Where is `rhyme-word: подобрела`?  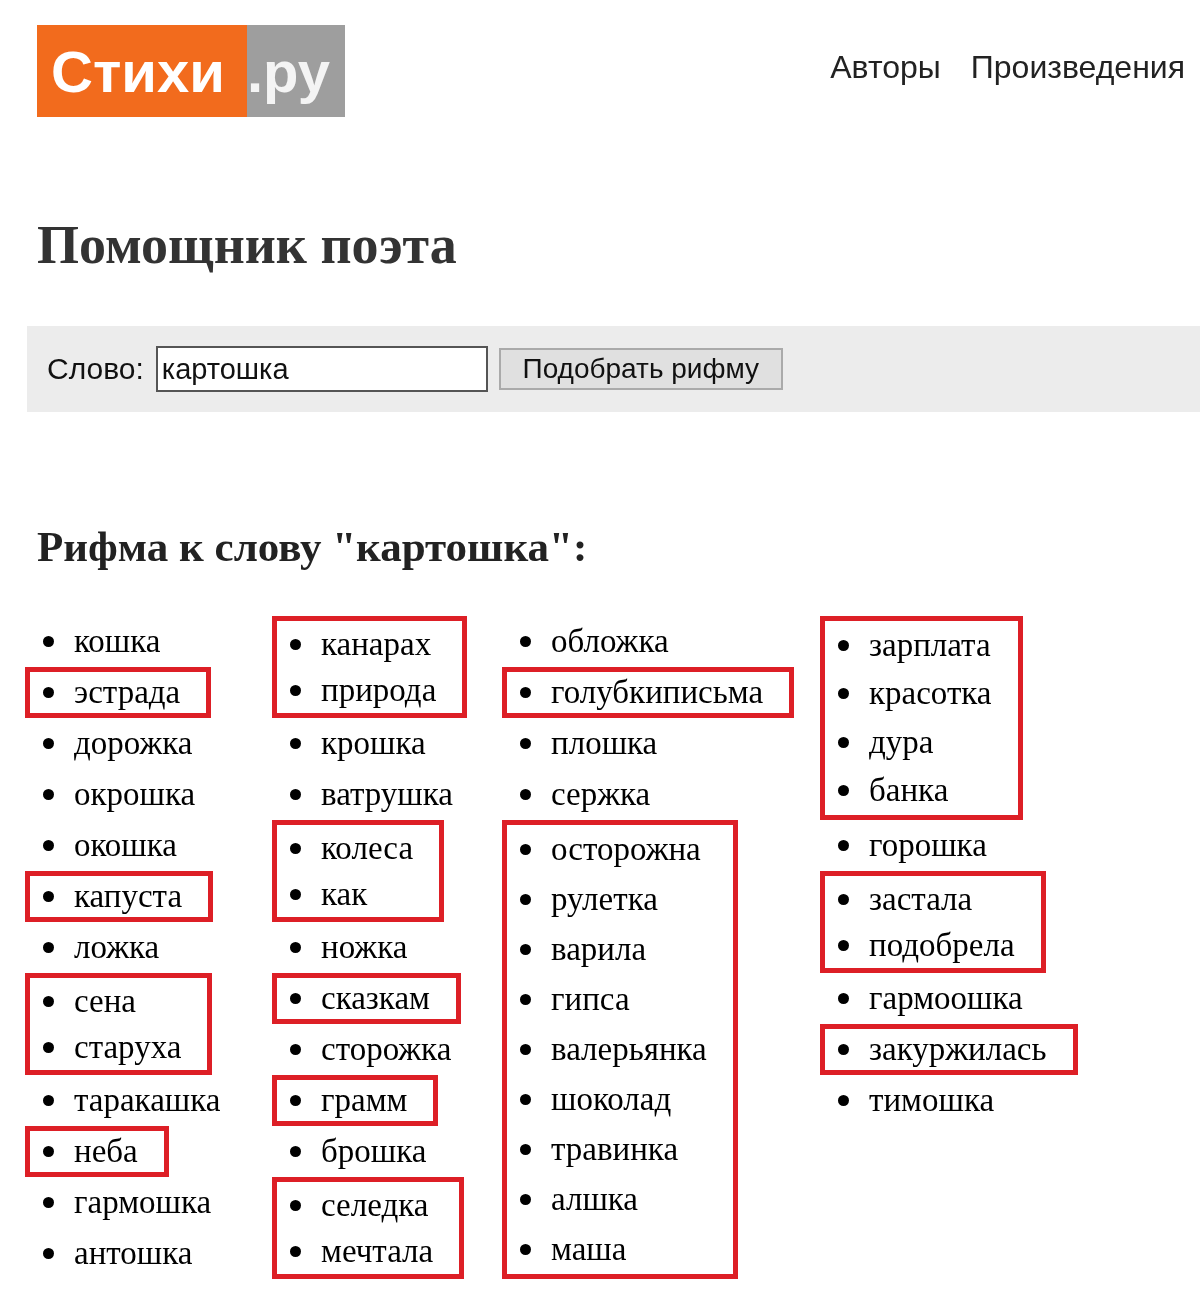
rhyme-word: подобрела is located at coordinates (942, 945).